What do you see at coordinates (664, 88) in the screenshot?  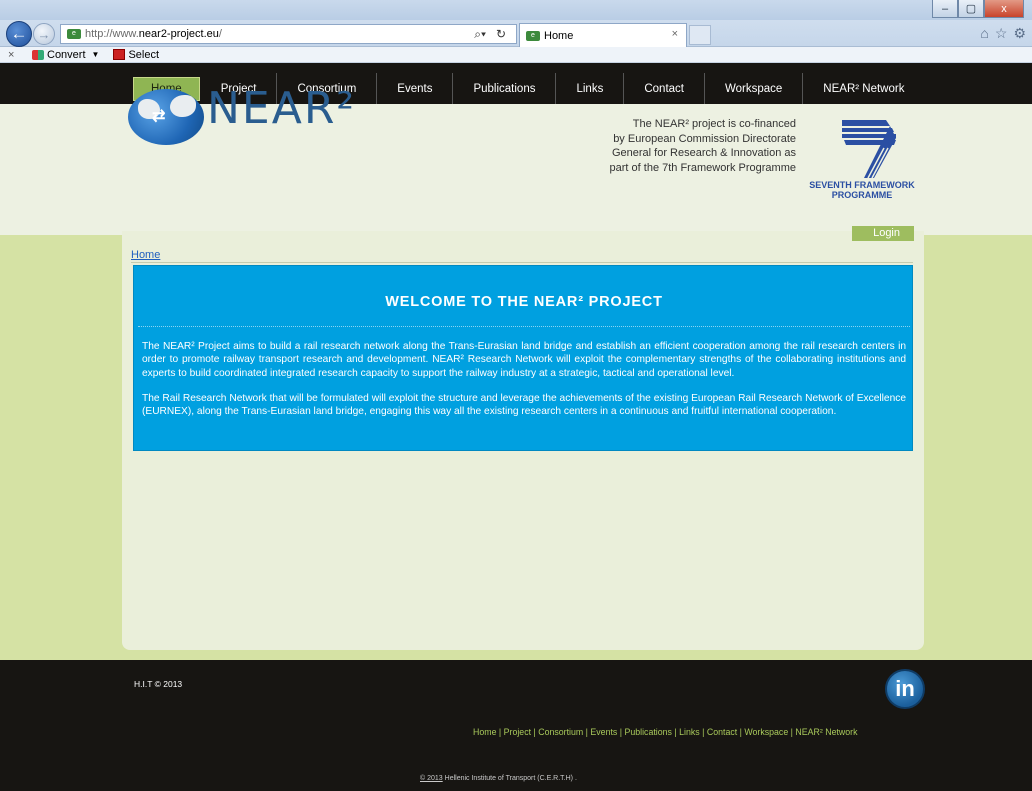 I see `nav-contact: Contact` at bounding box center [664, 88].